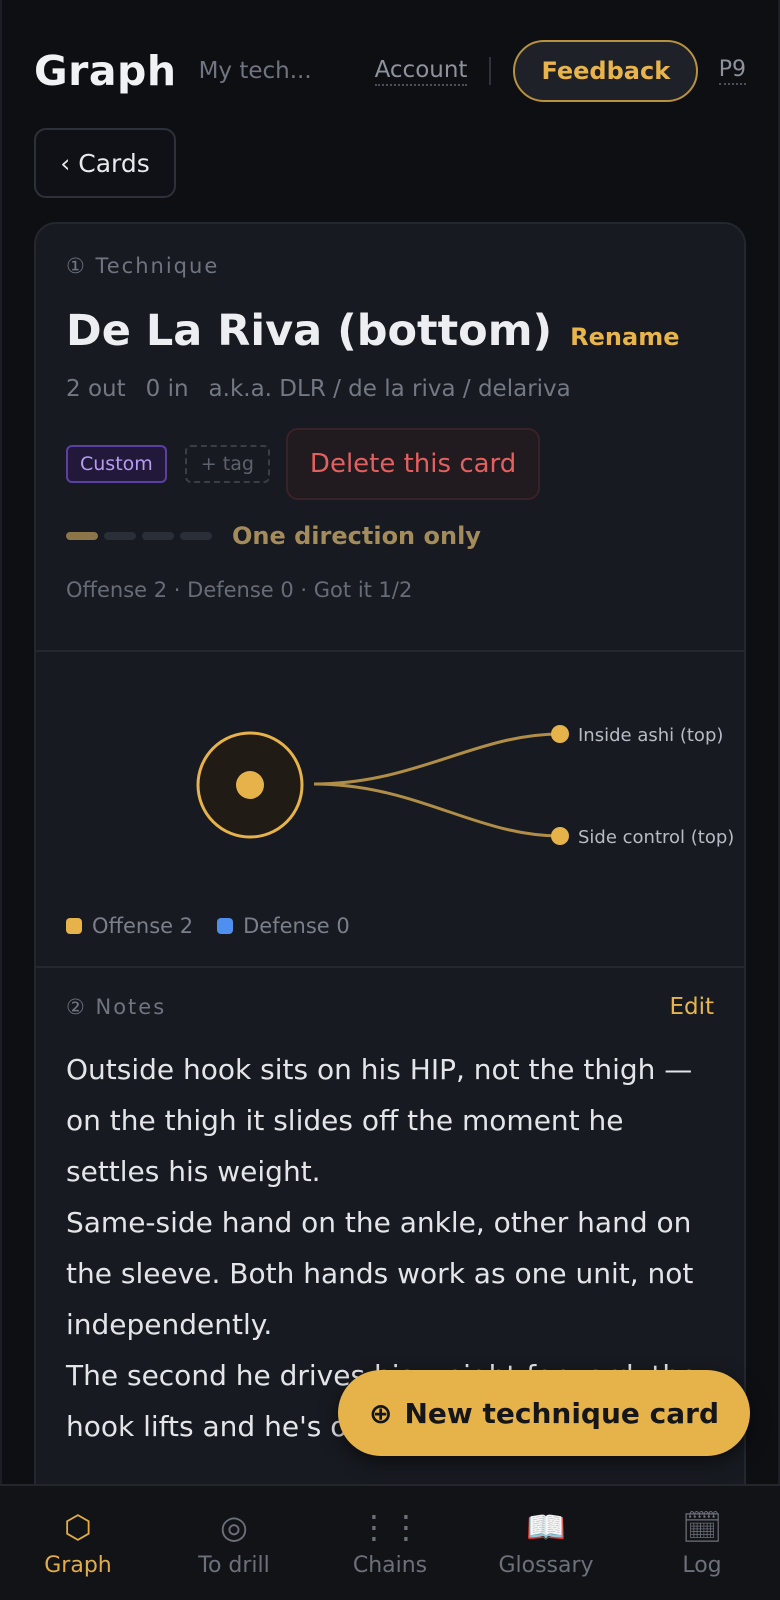 The image size is (780, 1600). What do you see at coordinates (309, 331) in the screenshot?
I see `technique-title: De La Riva (bottom)` at bounding box center [309, 331].